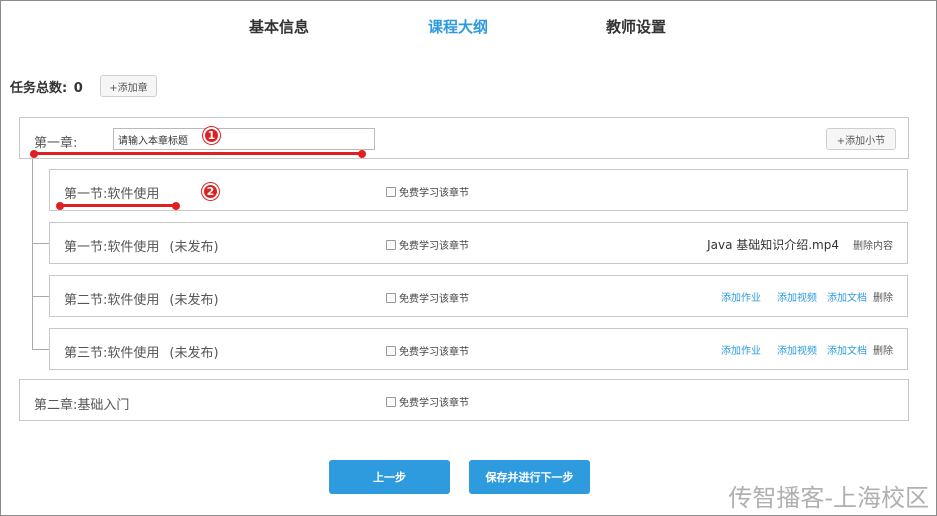  Describe the element at coordinates (112, 300) in the screenshot. I see `section-title: 第二节:软件使用` at that location.